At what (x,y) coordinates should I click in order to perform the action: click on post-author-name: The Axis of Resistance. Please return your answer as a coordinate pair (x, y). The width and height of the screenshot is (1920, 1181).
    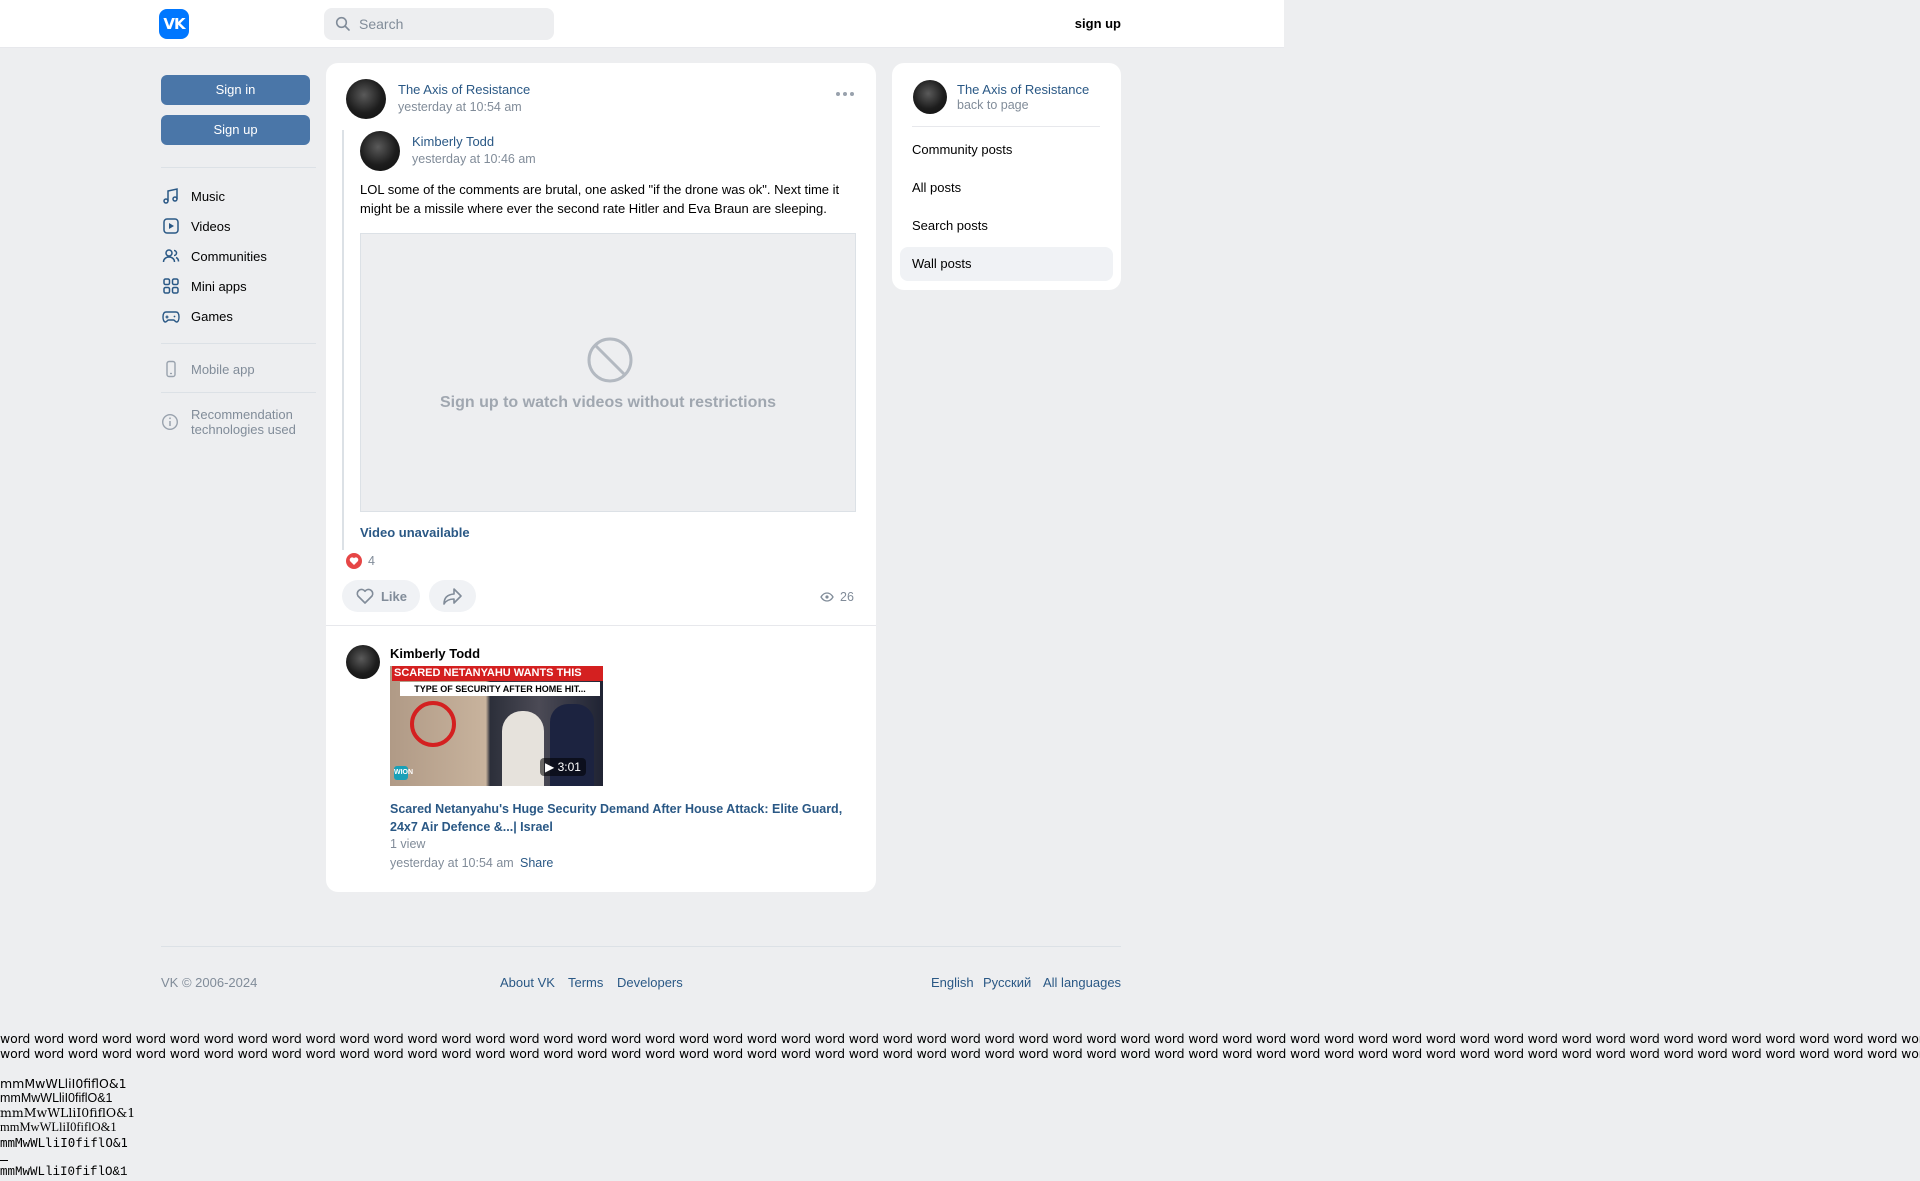
    Looking at the image, I should click on (464, 89).